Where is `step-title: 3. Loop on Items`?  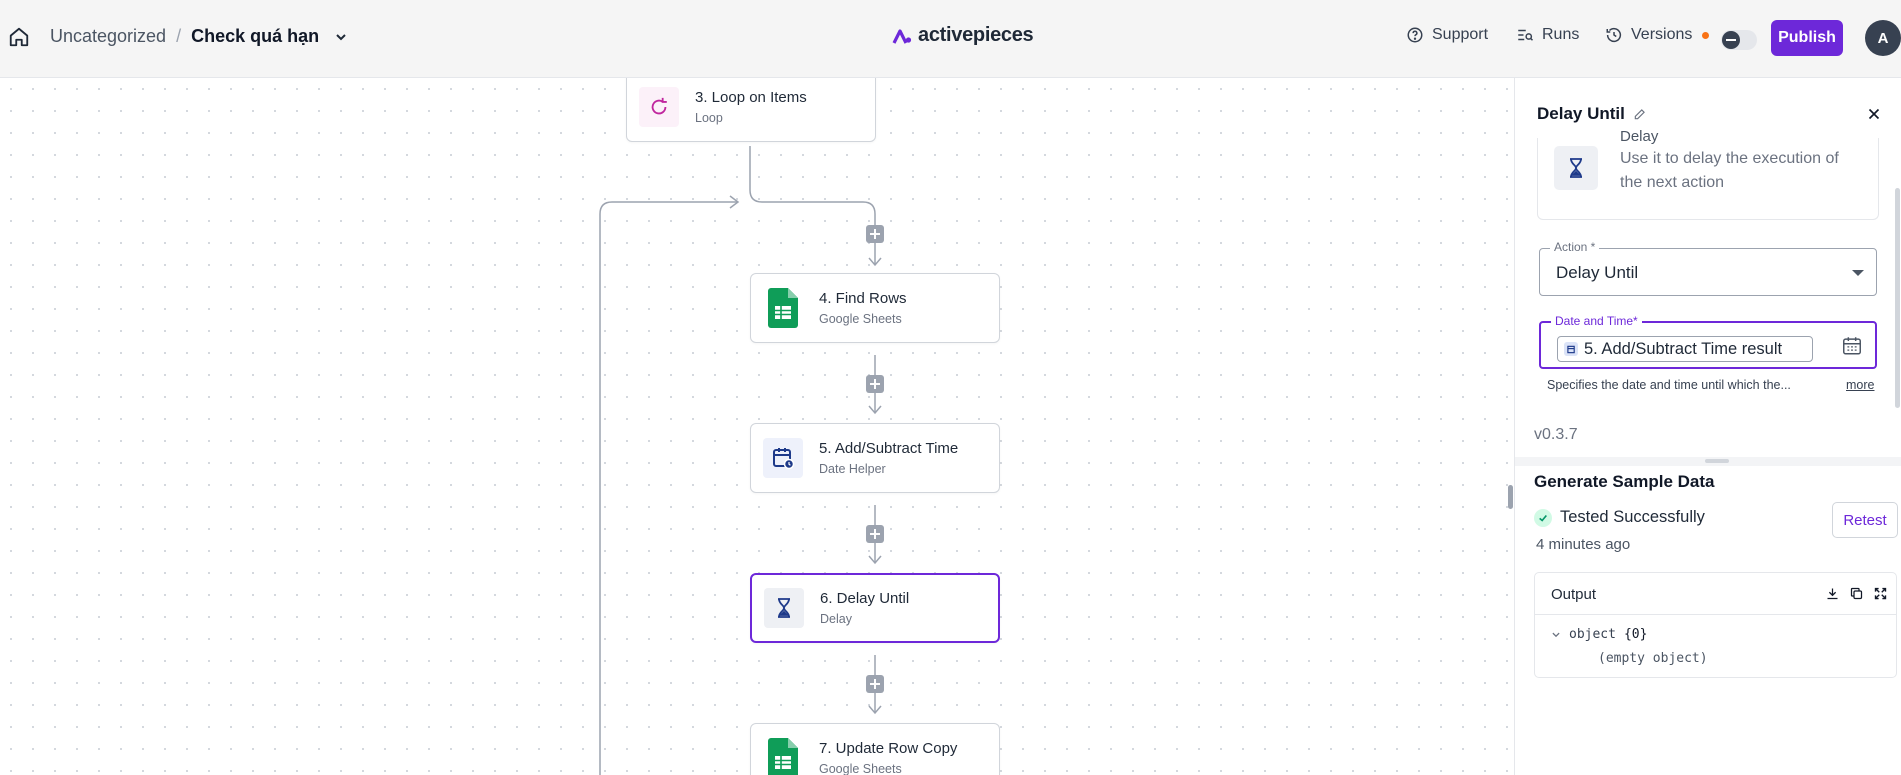 step-title: 3. Loop on Items is located at coordinates (751, 97).